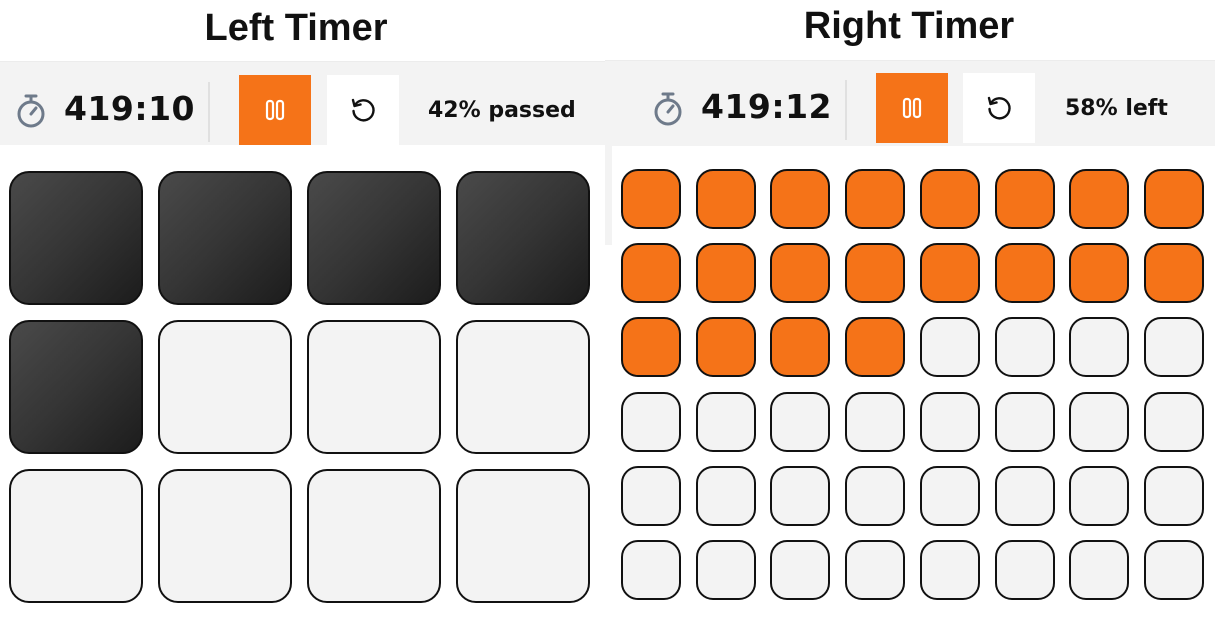  I want to click on left-reset-button, so click(363, 110).